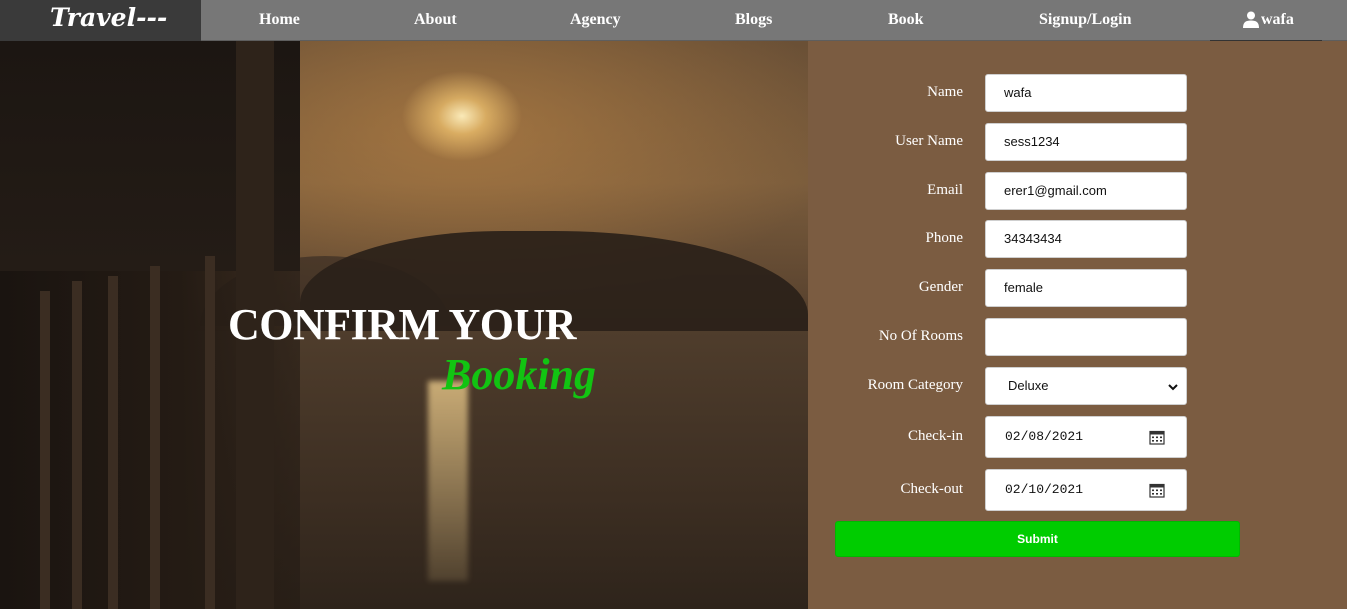  Describe the element at coordinates (448, 481) in the screenshot. I see `hero-sun-reflection` at that location.